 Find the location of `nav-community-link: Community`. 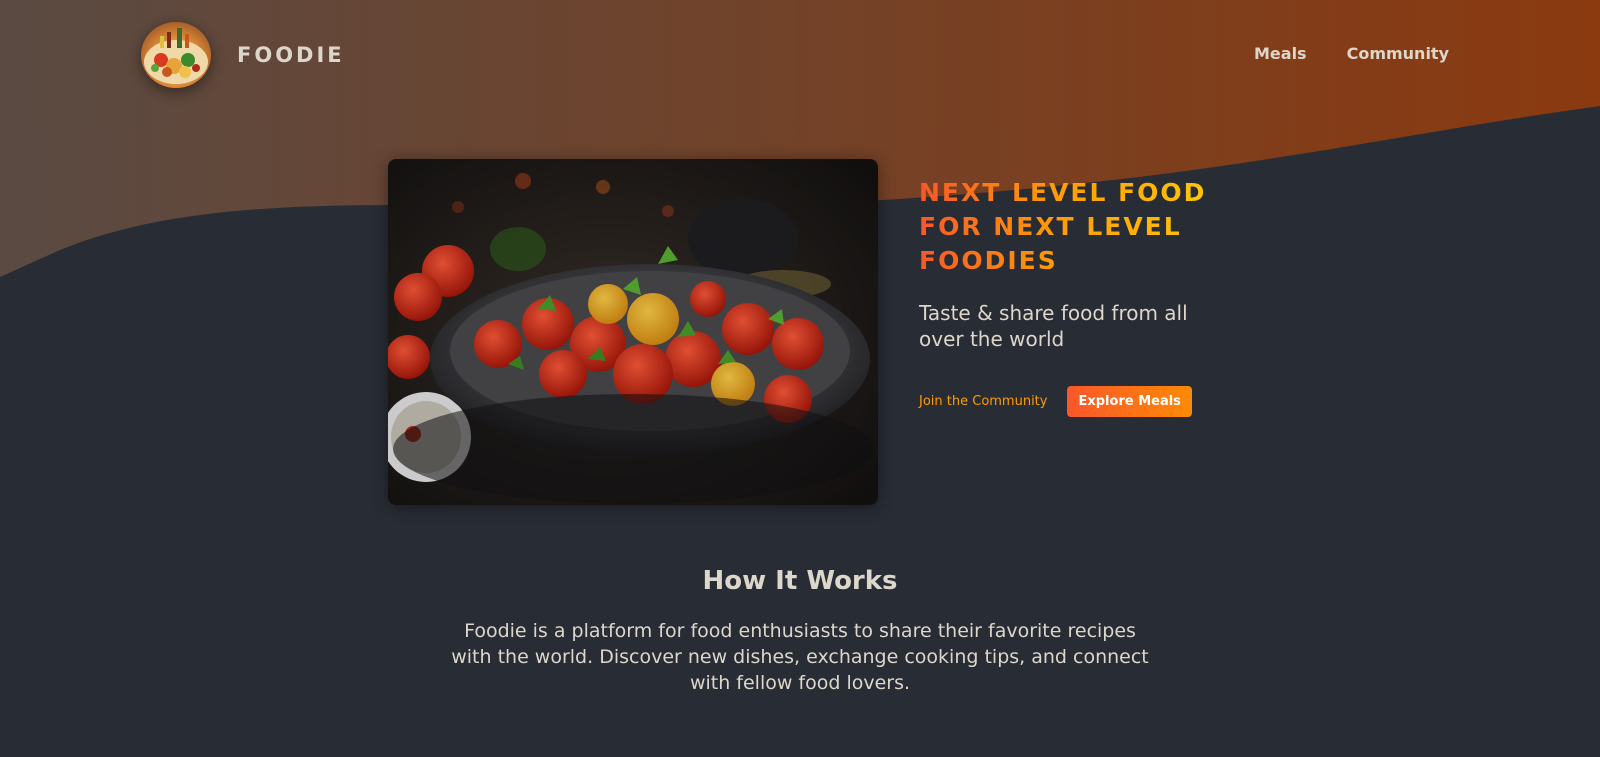

nav-community-link: Community is located at coordinates (1398, 53).